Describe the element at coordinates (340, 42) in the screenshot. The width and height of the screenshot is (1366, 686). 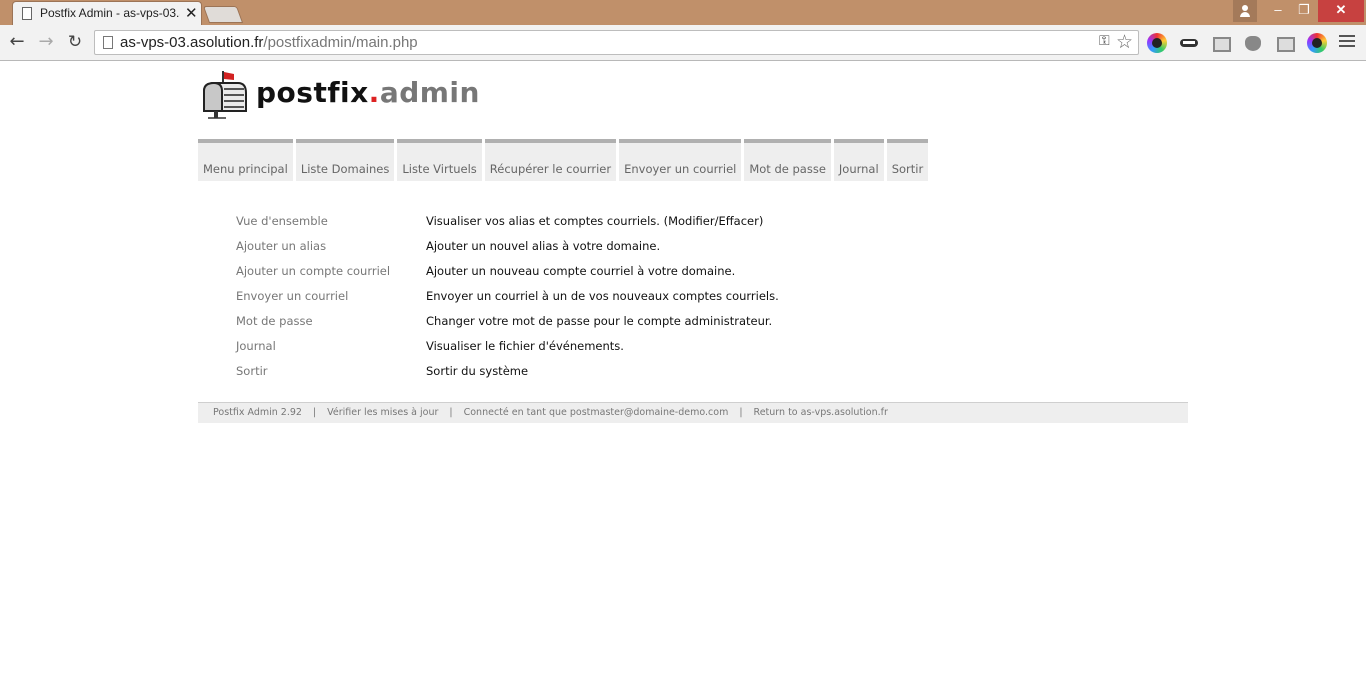
I see `url-path: /postfixadmin/main.php` at that location.